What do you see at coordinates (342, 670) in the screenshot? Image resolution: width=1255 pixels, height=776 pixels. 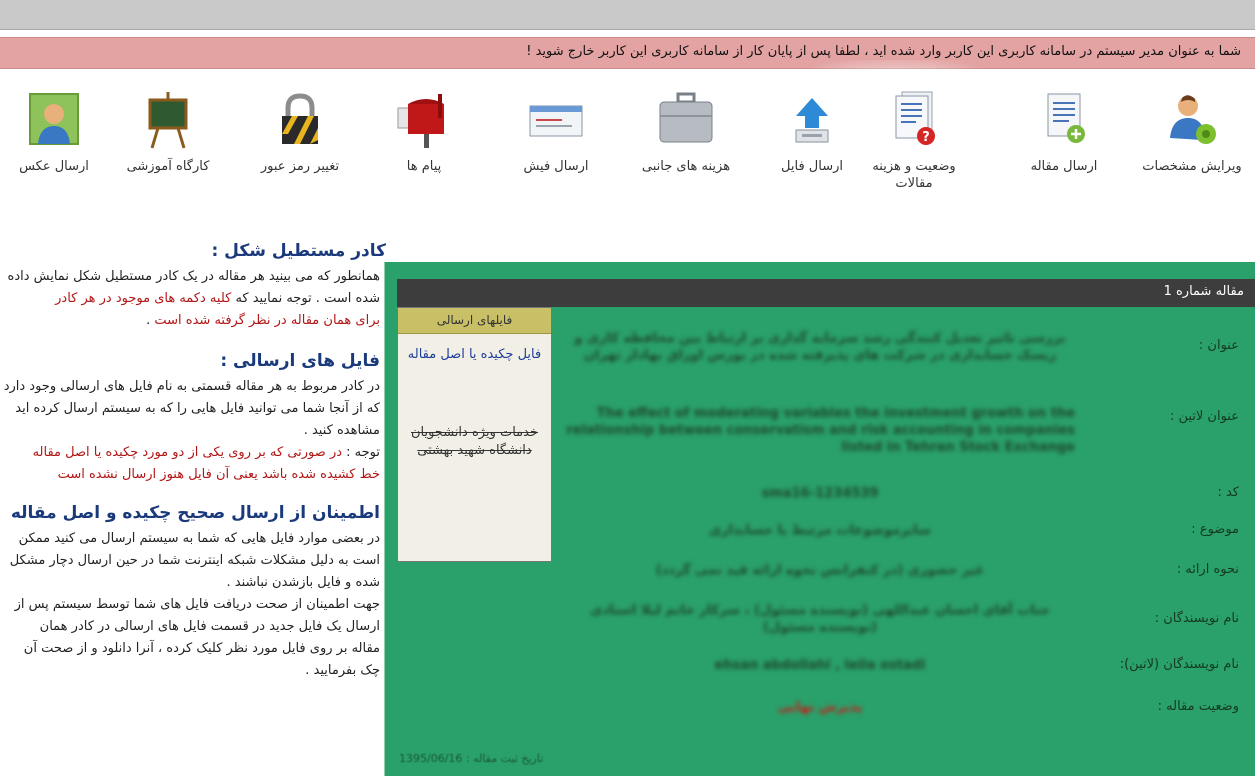 I see `help-text: چک بفرمایید .` at bounding box center [342, 670].